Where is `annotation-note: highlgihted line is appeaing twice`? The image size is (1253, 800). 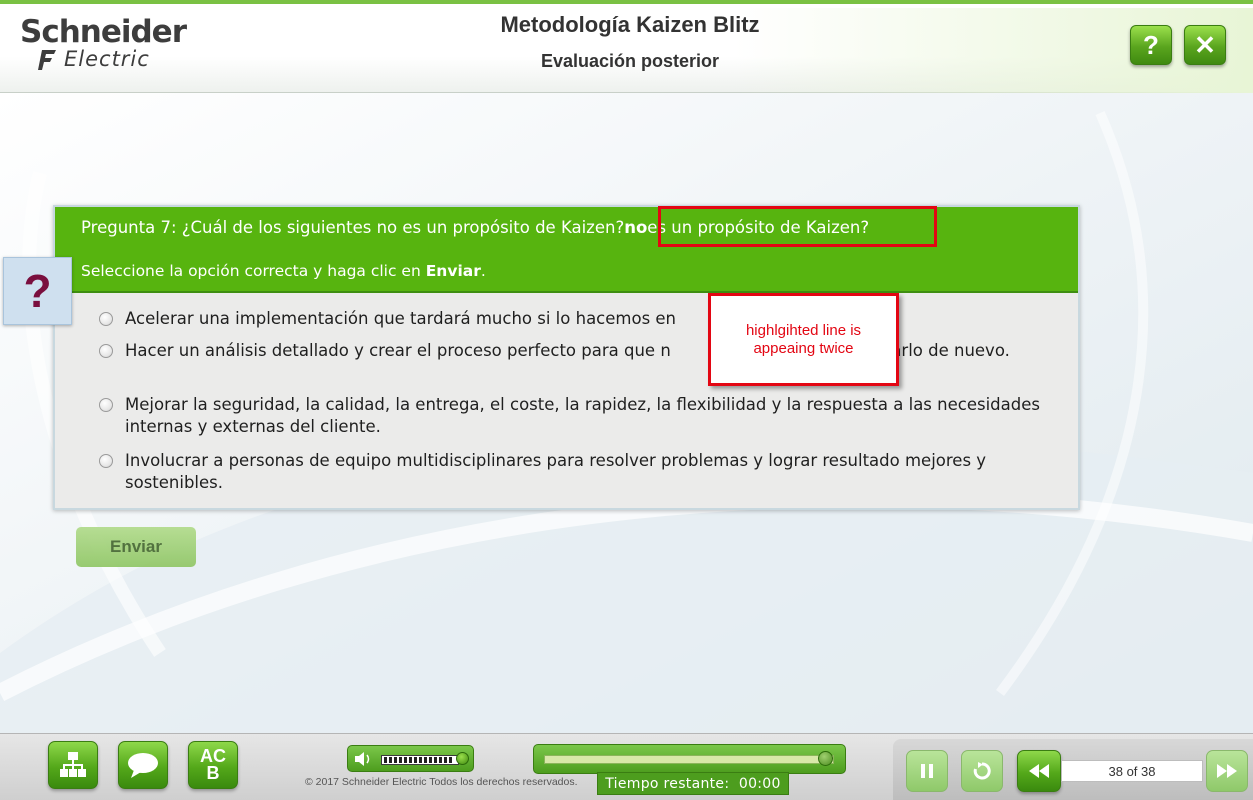 annotation-note: highlgihted line is appeaing twice is located at coordinates (803, 339).